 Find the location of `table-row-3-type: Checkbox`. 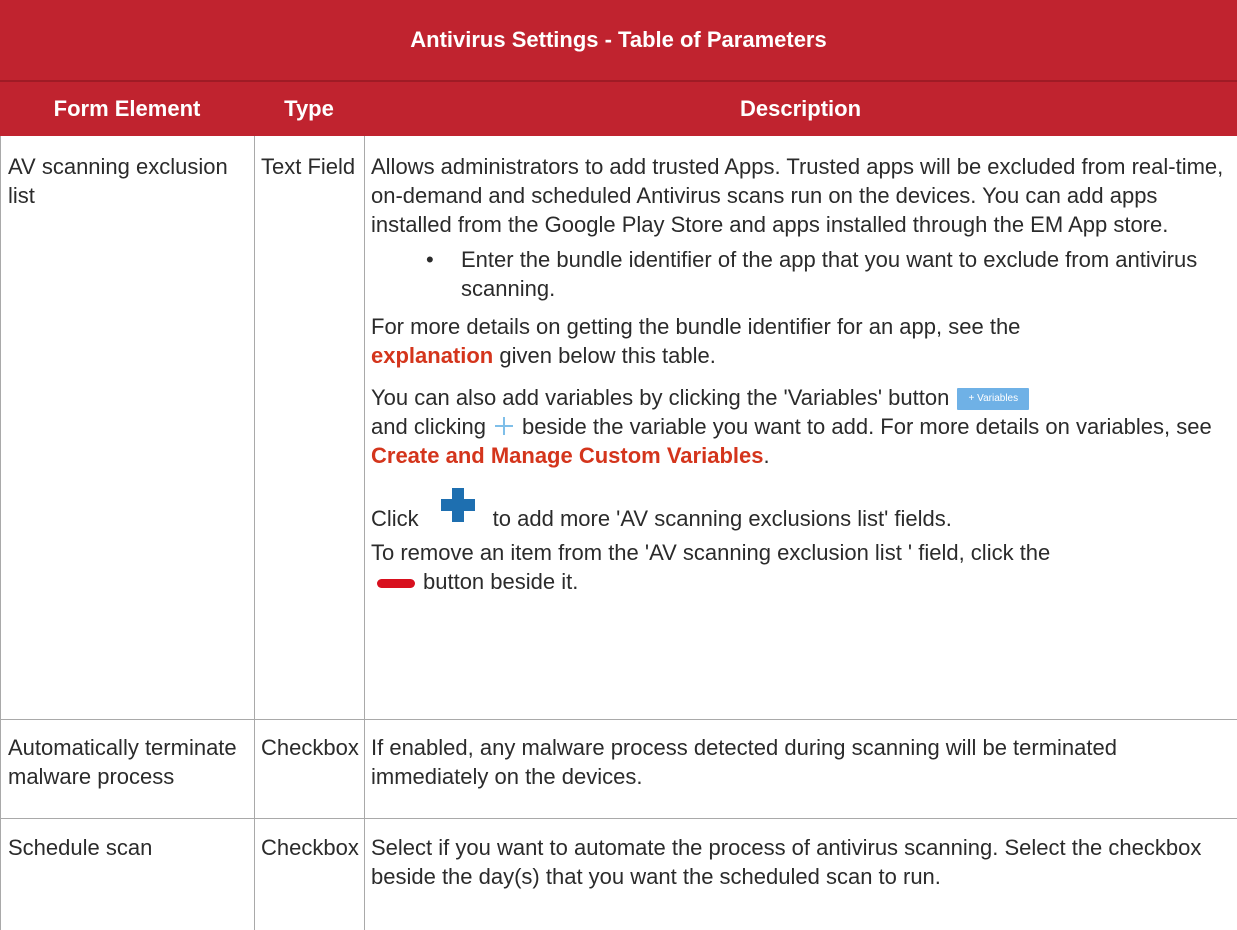

table-row-3-type: Checkbox is located at coordinates (310, 847).